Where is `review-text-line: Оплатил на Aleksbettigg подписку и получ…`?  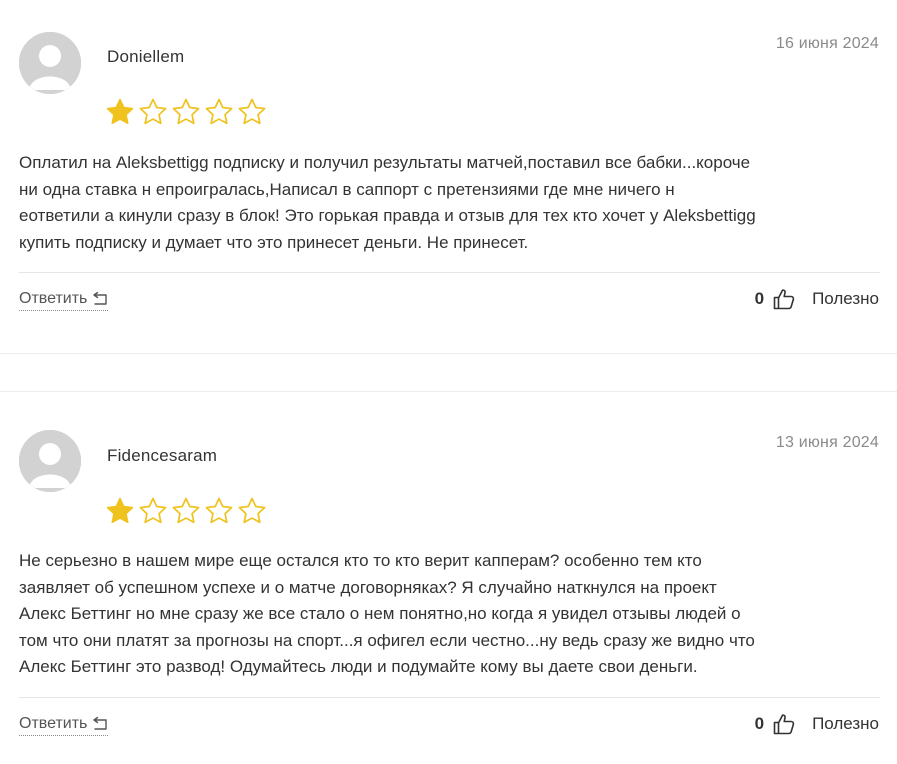
review-text-line: Оплатил на Aleksbettigg подписку и получ… is located at coordinates (385, 162).